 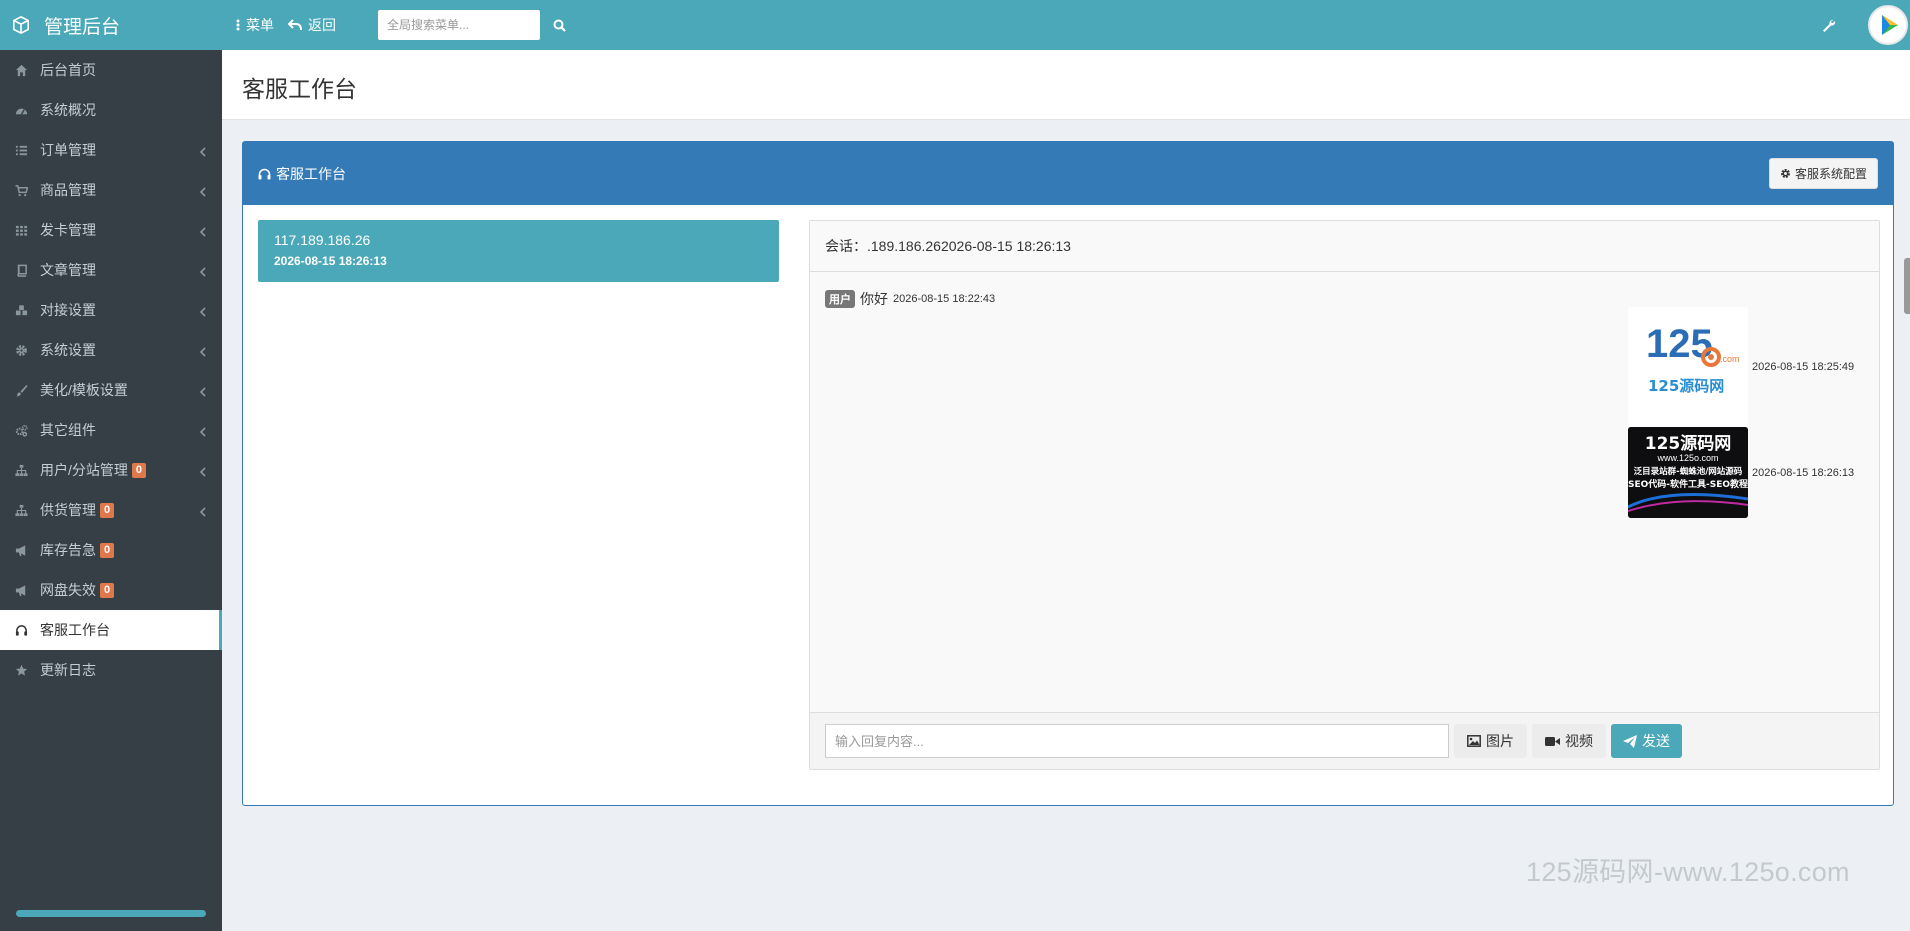 What do you see at coordinates (68, 590) in the screenshot?
I see `sidebar-item-label: 网盘失效` at bounding box center [68, 590].